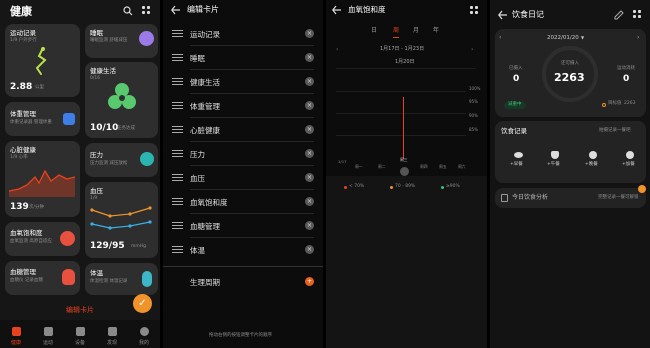 The height and width of the screenshot is (348, 650). Describe the element at coordinates (630, 155) in the screenshot. I see `snack-icon` at that location.